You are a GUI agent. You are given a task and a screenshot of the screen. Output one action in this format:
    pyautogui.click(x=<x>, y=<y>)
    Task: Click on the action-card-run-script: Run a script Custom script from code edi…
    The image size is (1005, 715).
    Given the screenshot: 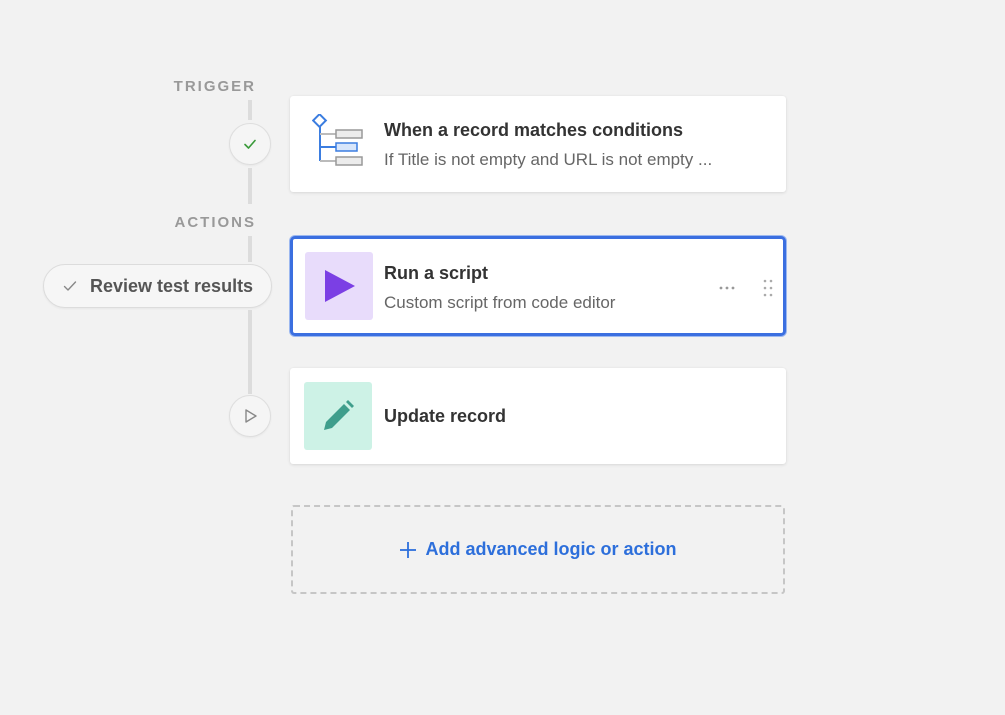 What is the action you would take?
    pyautogui.click(x=538, y=286)
    